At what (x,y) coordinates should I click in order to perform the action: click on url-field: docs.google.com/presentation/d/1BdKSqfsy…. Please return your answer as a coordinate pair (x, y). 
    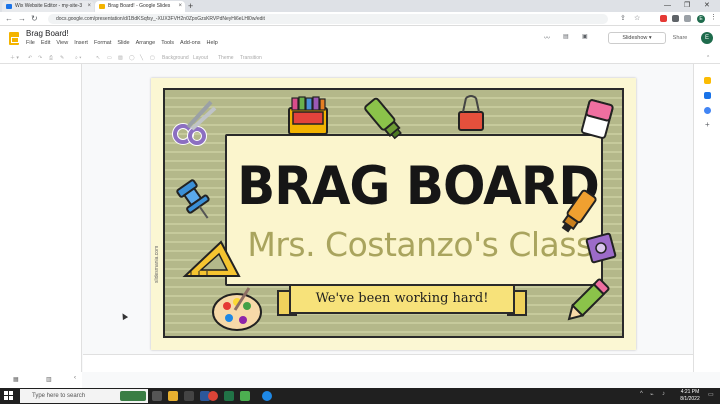
    Looking at the image, I should click on (328, 19).